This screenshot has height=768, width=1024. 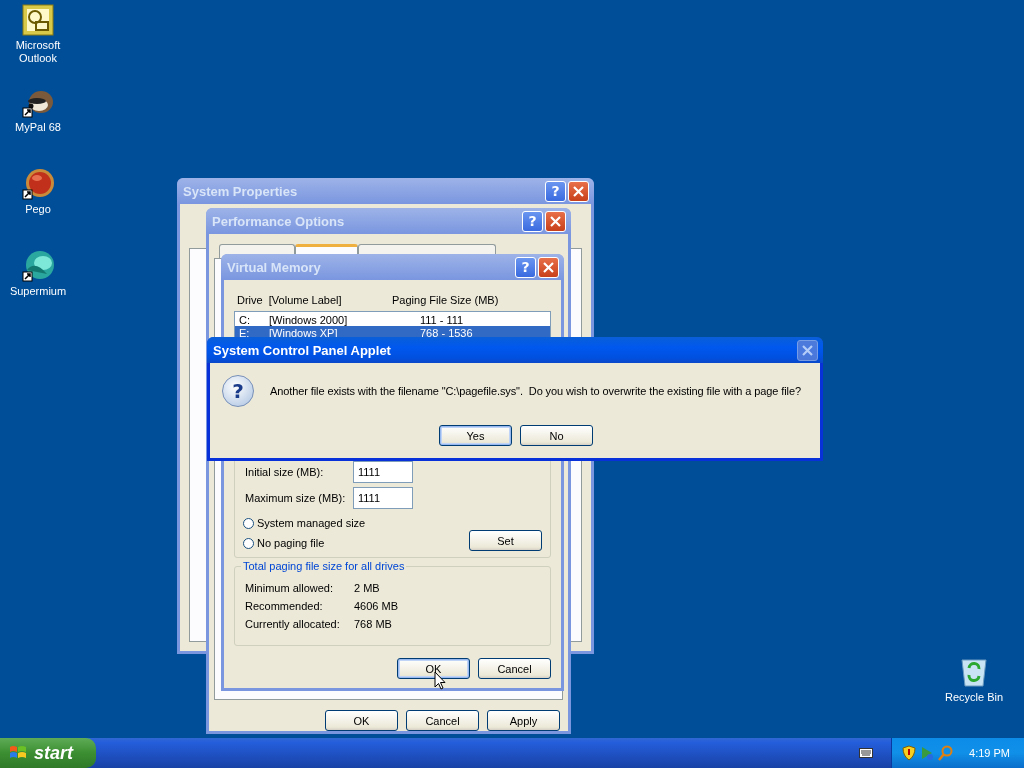 I want to click on window-title: System Properties, so click(x=241, y=191).